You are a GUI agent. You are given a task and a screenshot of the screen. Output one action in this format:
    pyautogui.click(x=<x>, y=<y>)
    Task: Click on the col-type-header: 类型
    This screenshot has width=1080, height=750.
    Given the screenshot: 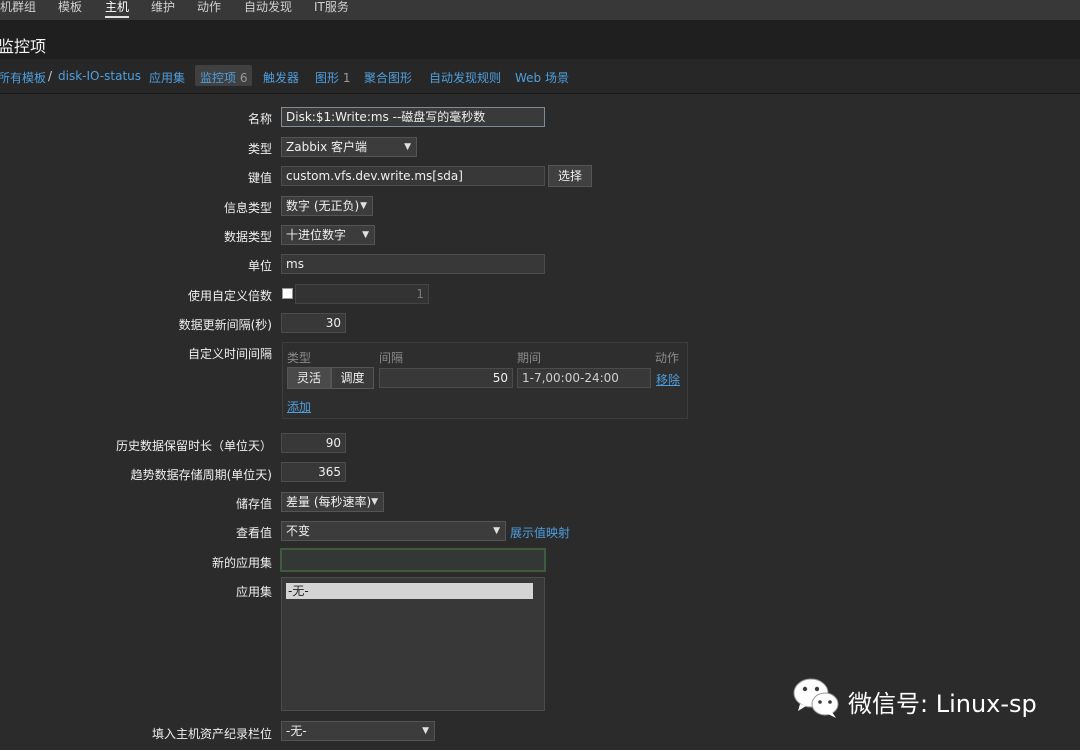 What is the action you would take?
    pyautogui.click(x=299, y=358)
    